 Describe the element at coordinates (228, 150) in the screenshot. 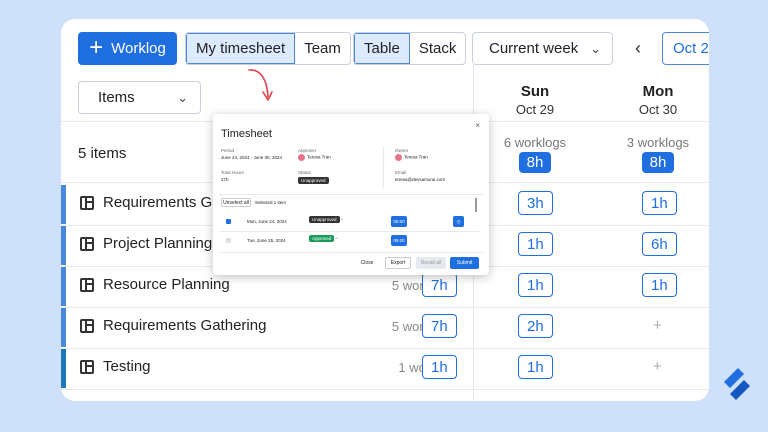

I see `period-label: Period` at that location.